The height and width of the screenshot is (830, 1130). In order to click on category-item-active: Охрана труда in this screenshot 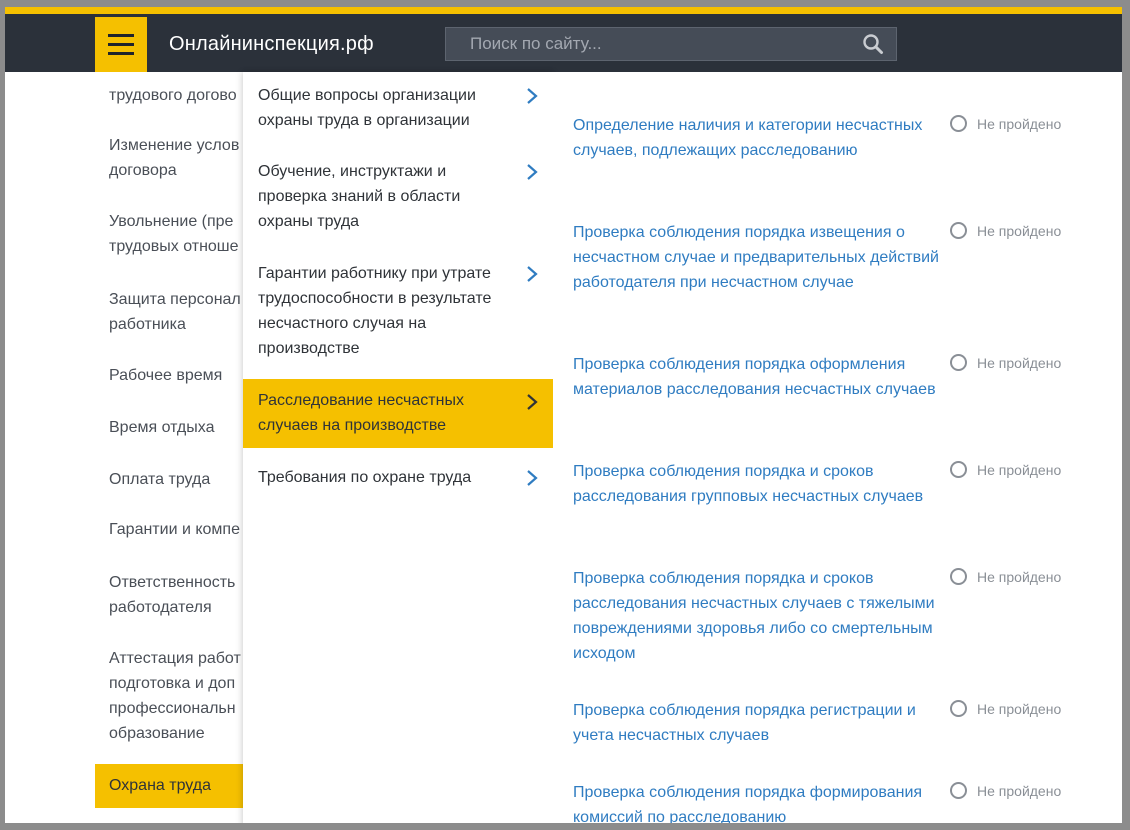, I will do `click(175, 786)`.